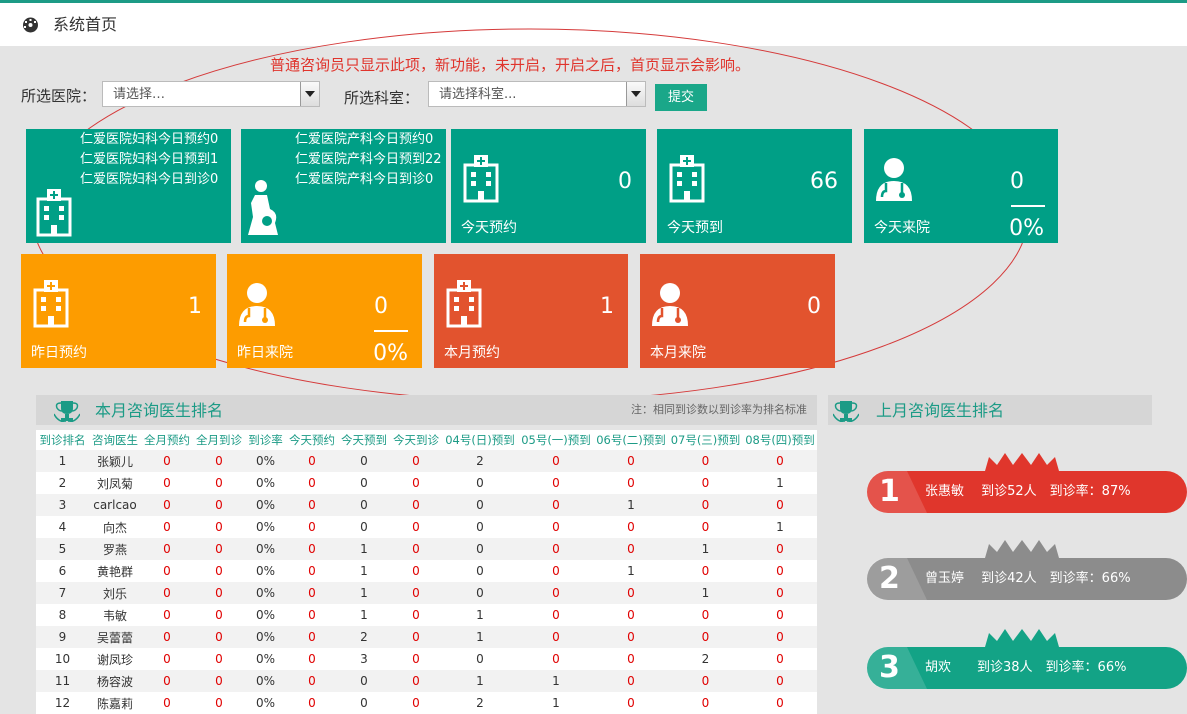 The width and height of the screenshot is (1187, 714). I want to click on notice-text: 普通咨询员只显示此项，新功能，未开启，开启之后，首页显示会影响。, so click(510, 65).